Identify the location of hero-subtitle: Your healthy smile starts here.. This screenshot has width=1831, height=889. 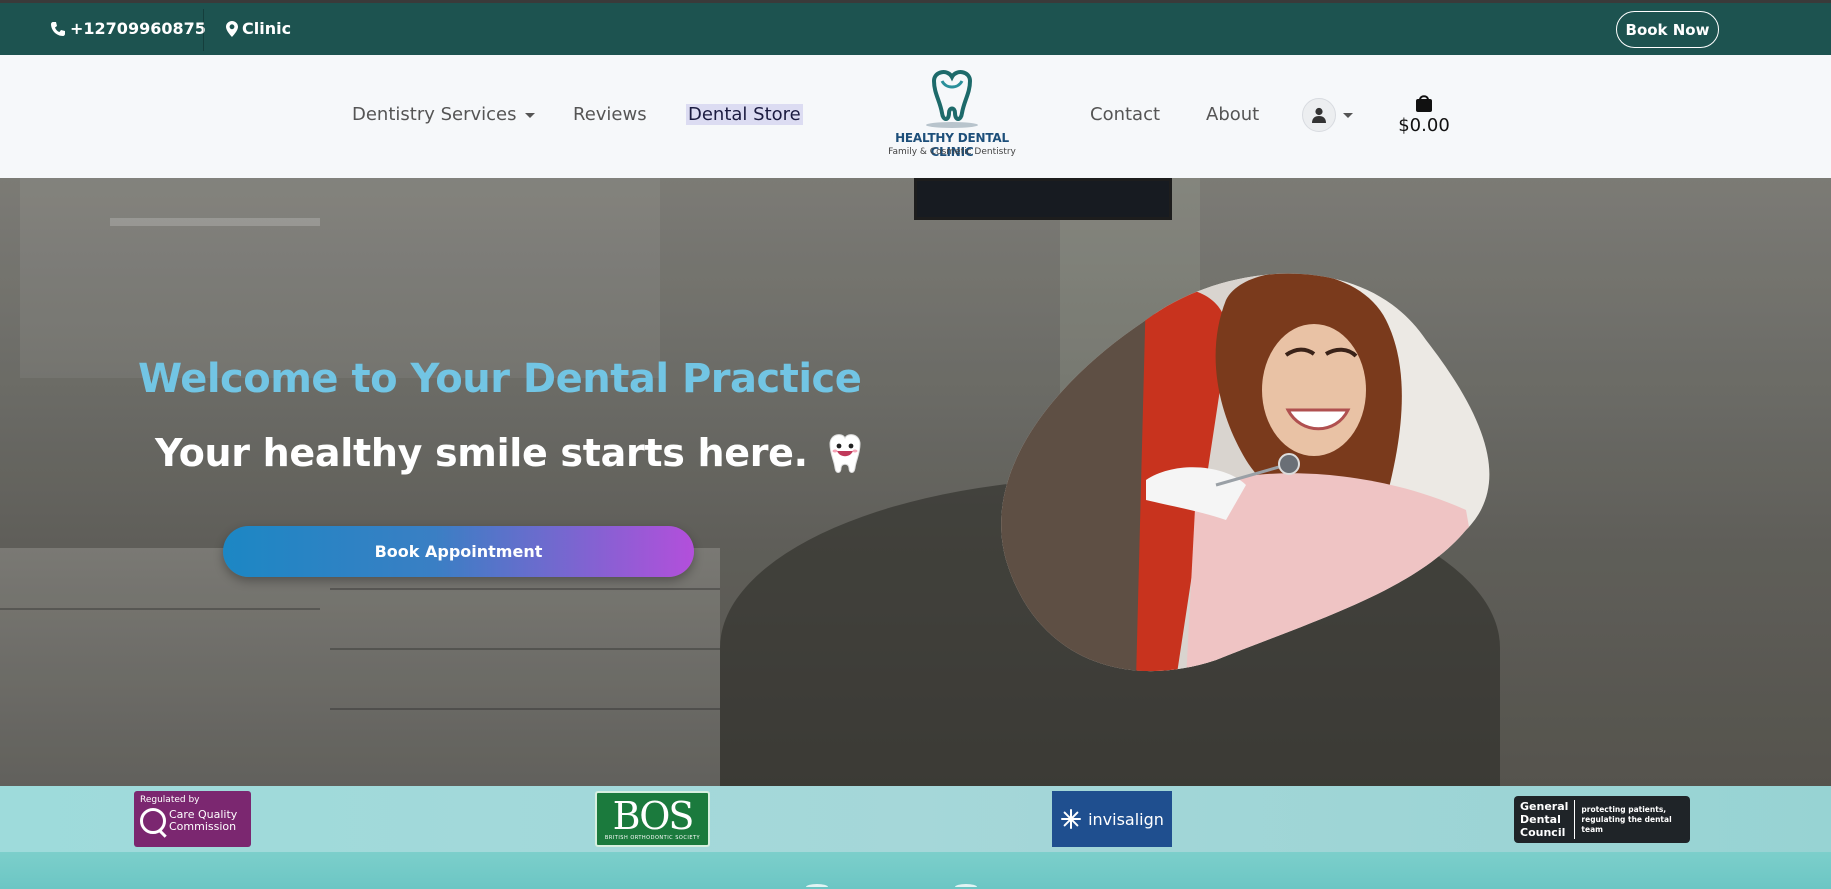
(481, 453).